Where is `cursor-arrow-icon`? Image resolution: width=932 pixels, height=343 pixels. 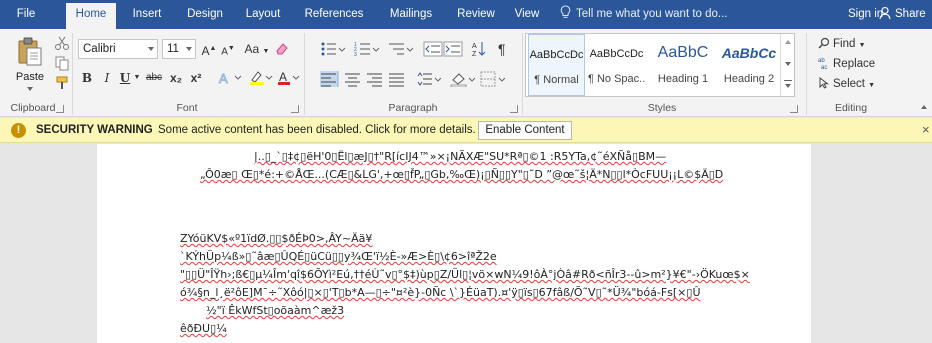 cursor-arrow-icon is located at coordinates (824, 82).